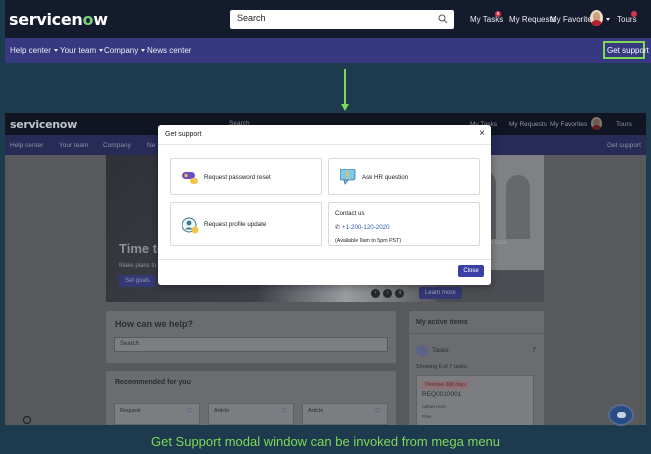 The width and height of the screenshot is (651, 454). Describe the element at coordinates (251, 344) in the screenshot. I see `help-search-input: Search` at that location.